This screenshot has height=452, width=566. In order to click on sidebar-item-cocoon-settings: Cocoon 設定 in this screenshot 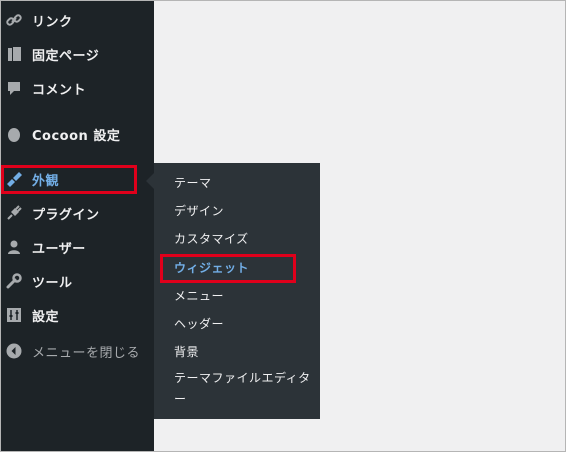, I will do `click(77, 134)`.